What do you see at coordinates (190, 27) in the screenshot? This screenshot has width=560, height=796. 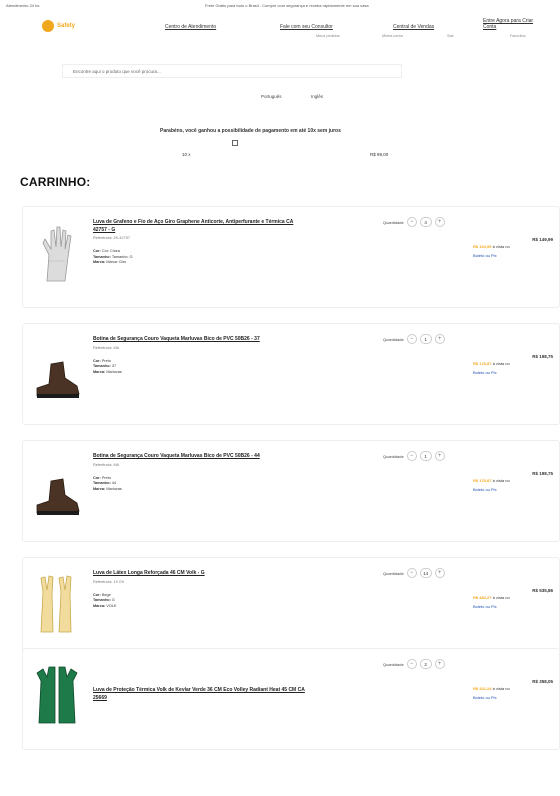 I see `nav-link-atendimento: Centro de Atendimento` at bounding box center [190, 27].